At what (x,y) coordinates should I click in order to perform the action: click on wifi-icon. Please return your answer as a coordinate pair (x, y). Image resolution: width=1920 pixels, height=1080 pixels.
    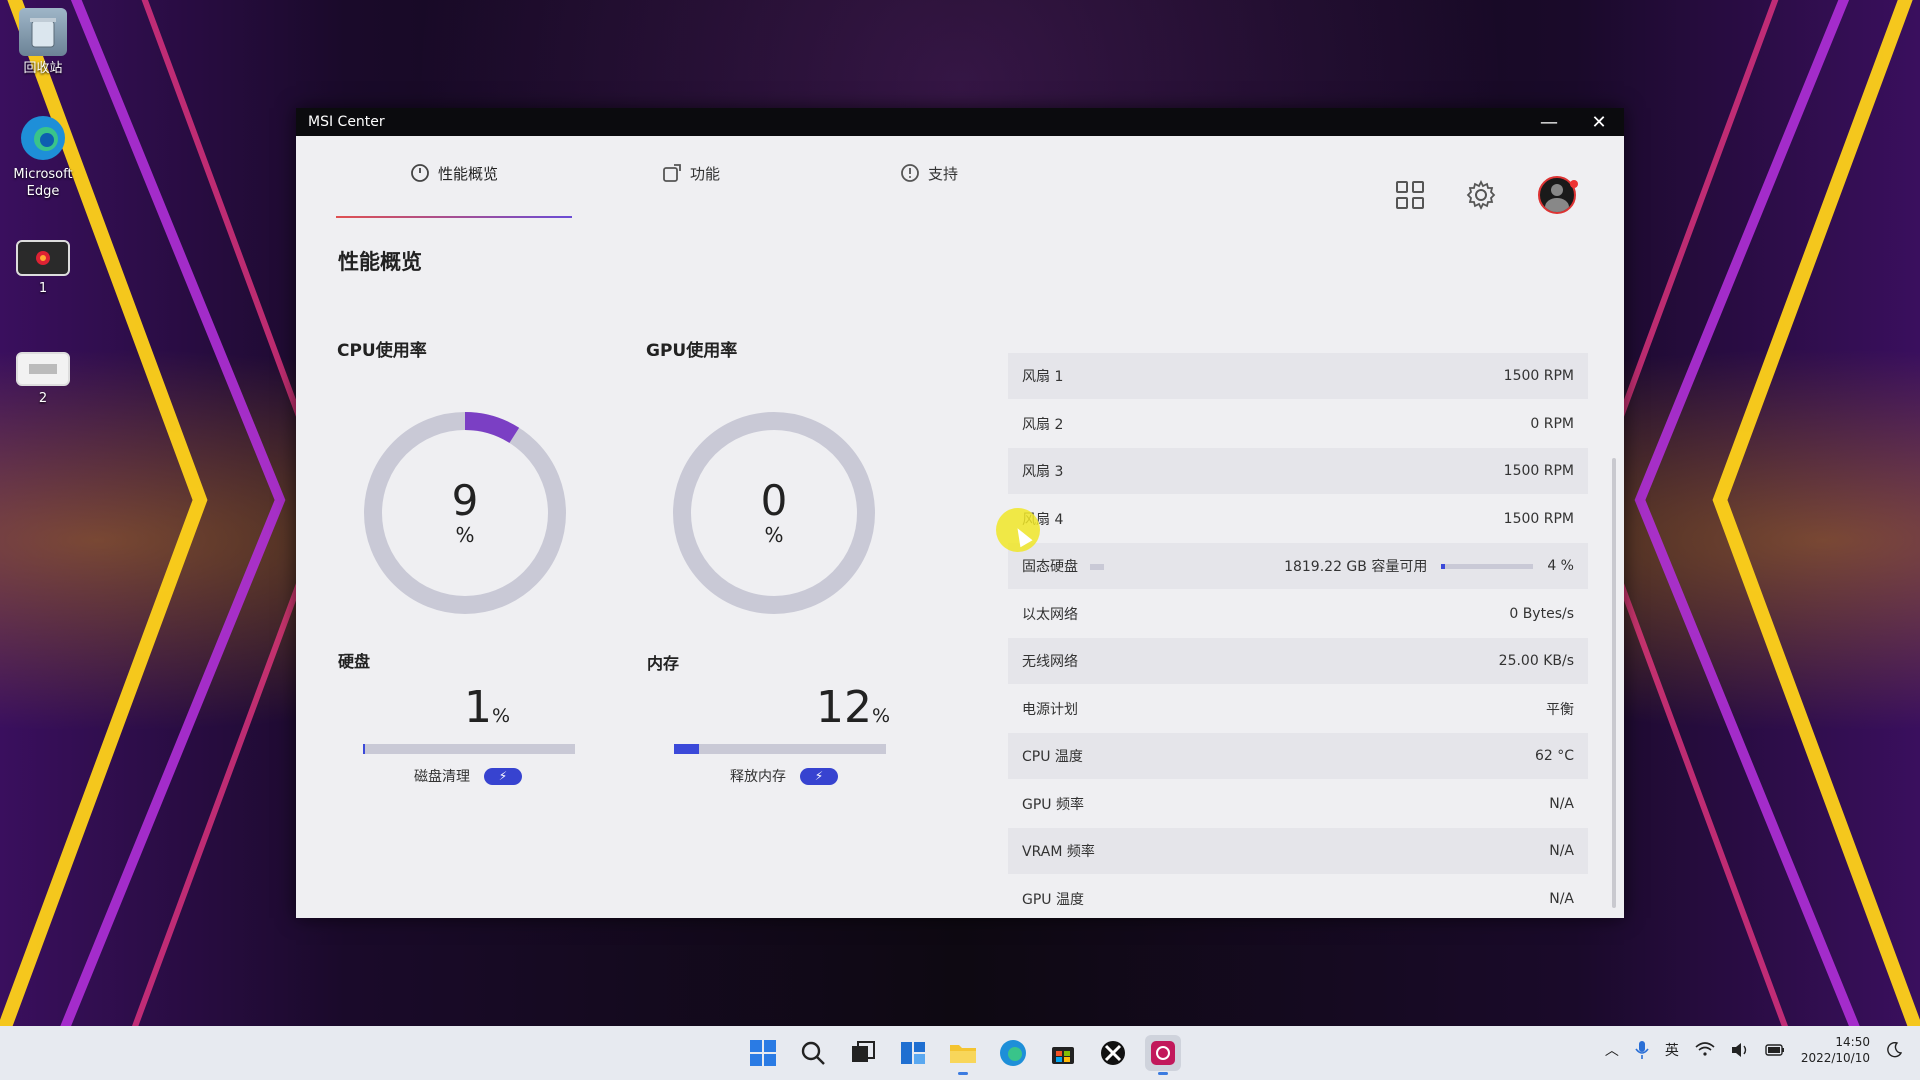
    Looking at the image, I should click on (1705, 1050).